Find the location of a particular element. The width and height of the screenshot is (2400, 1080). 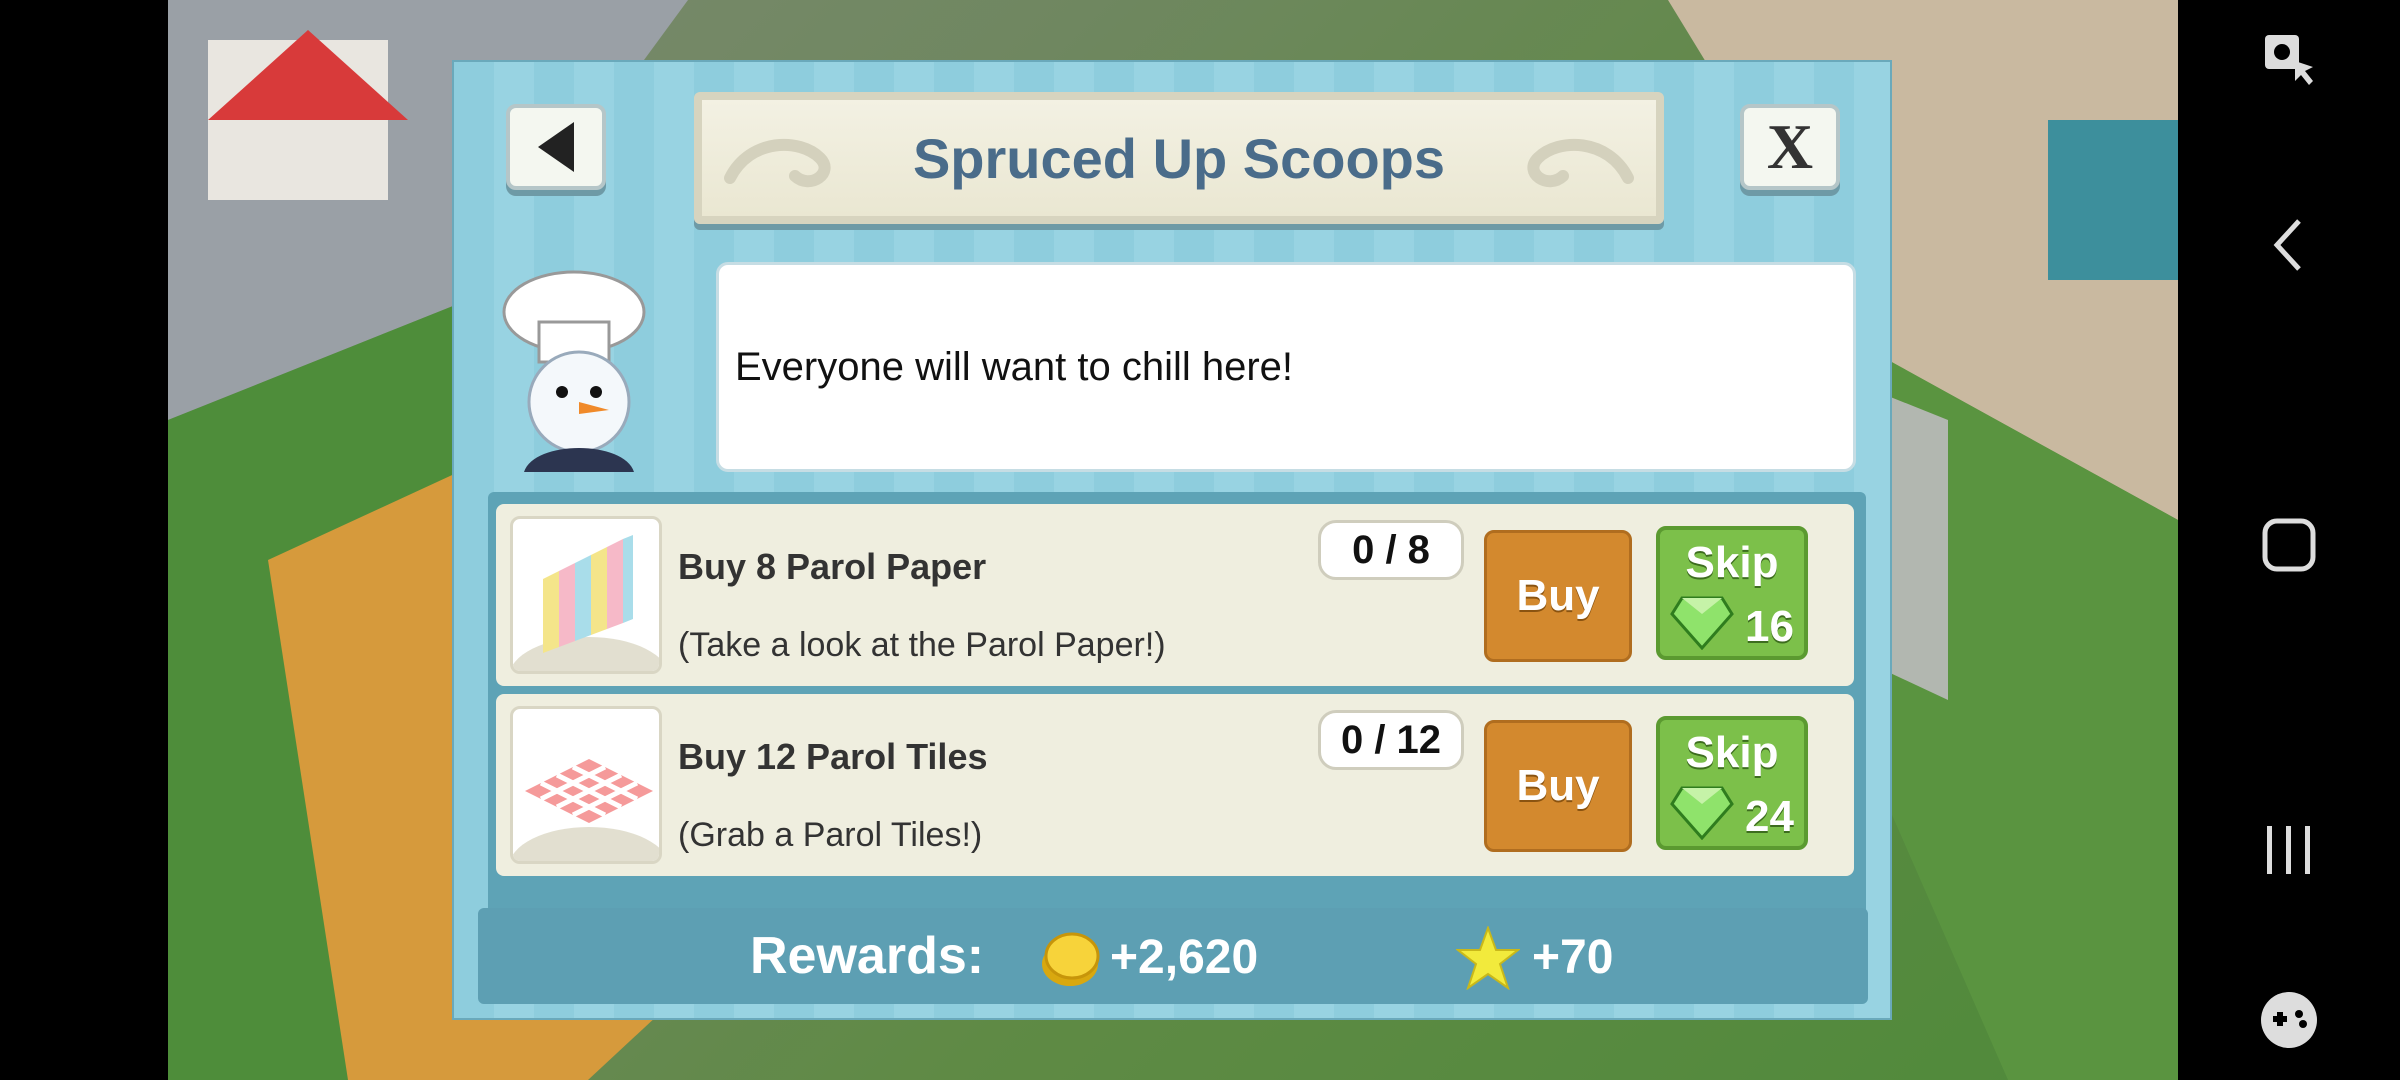

snowman-chef-avatar is located at coordinates (574, 371).